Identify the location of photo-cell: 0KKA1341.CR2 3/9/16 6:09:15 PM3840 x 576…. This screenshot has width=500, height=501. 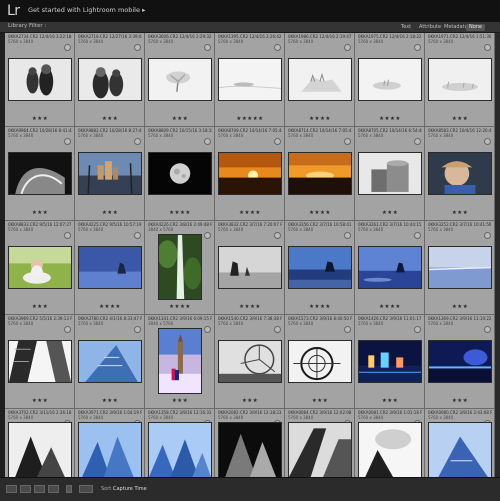
(180, 362).